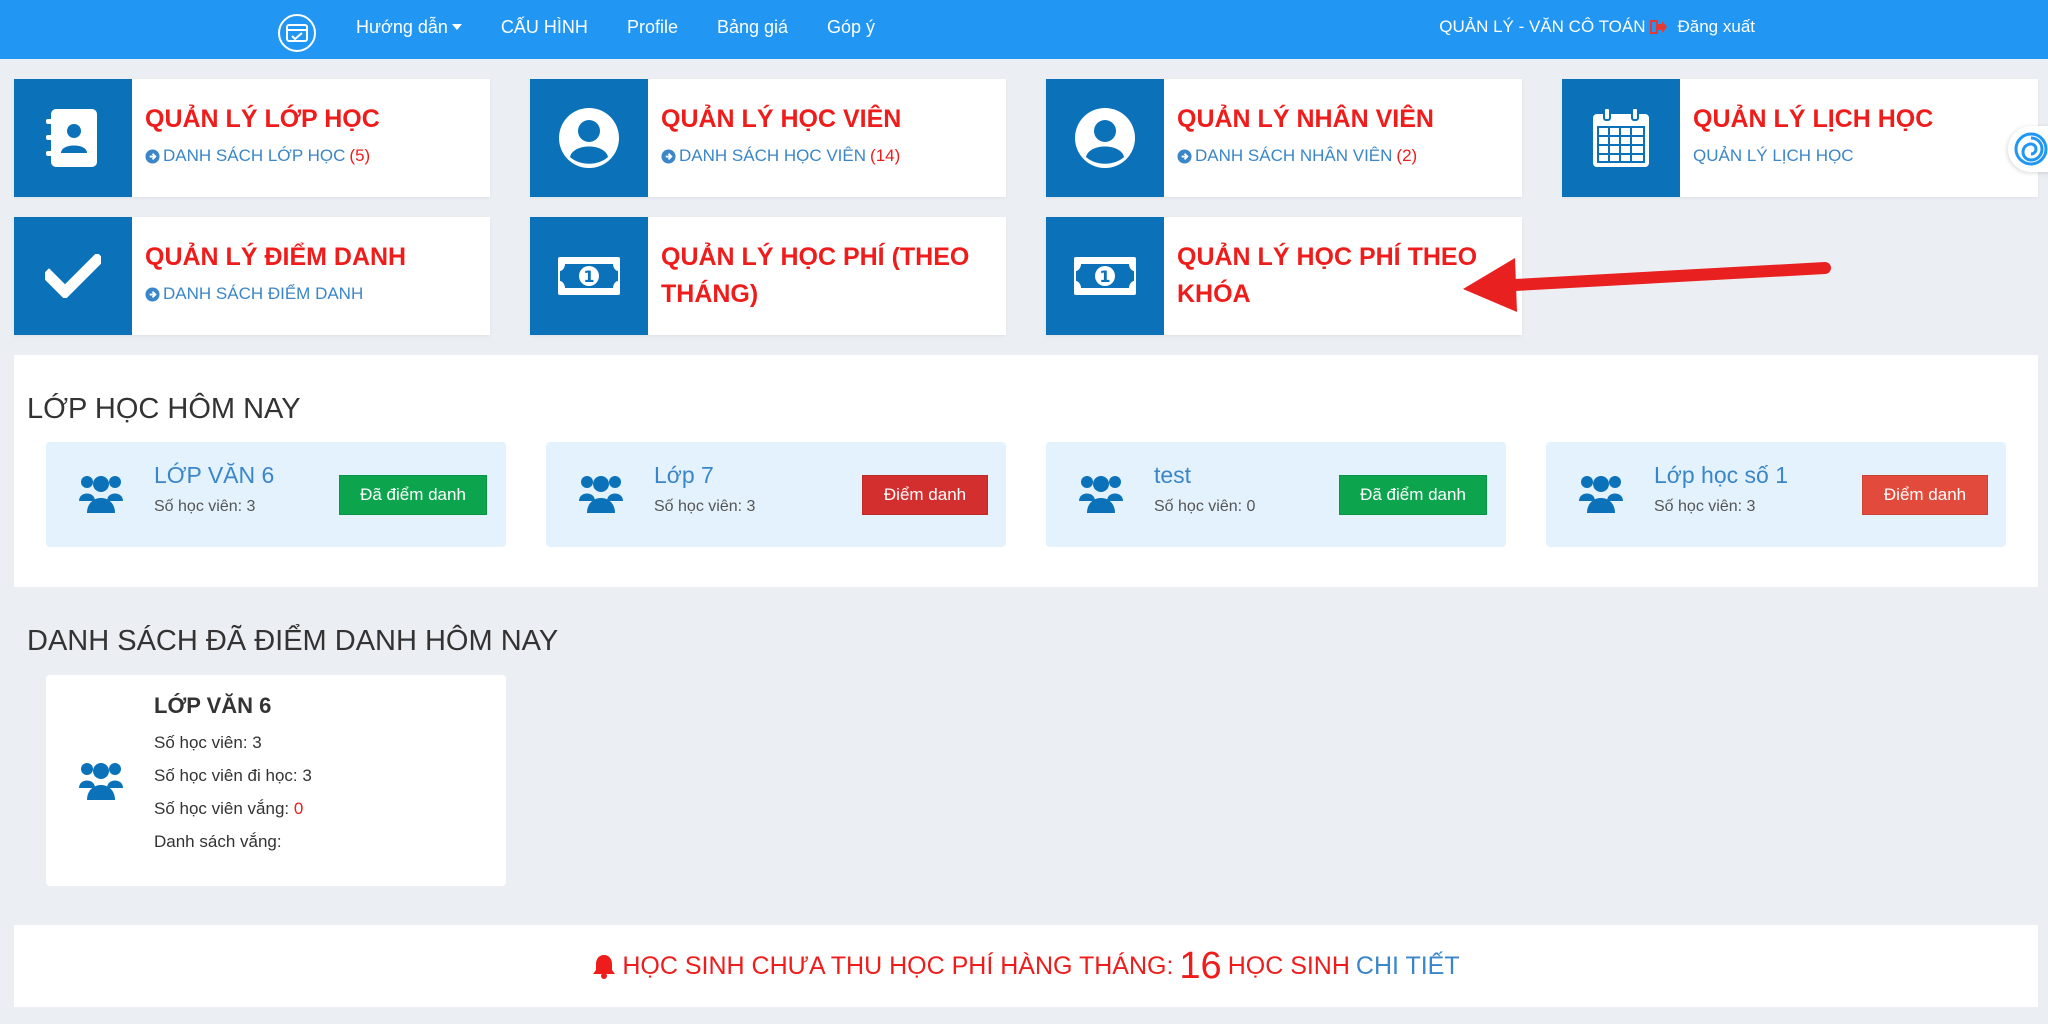  What do you see at coordinates (1214, 294) in the screenshot?
I see `tile-title-line2: KHÓA` at bounding box center [1214, 294].